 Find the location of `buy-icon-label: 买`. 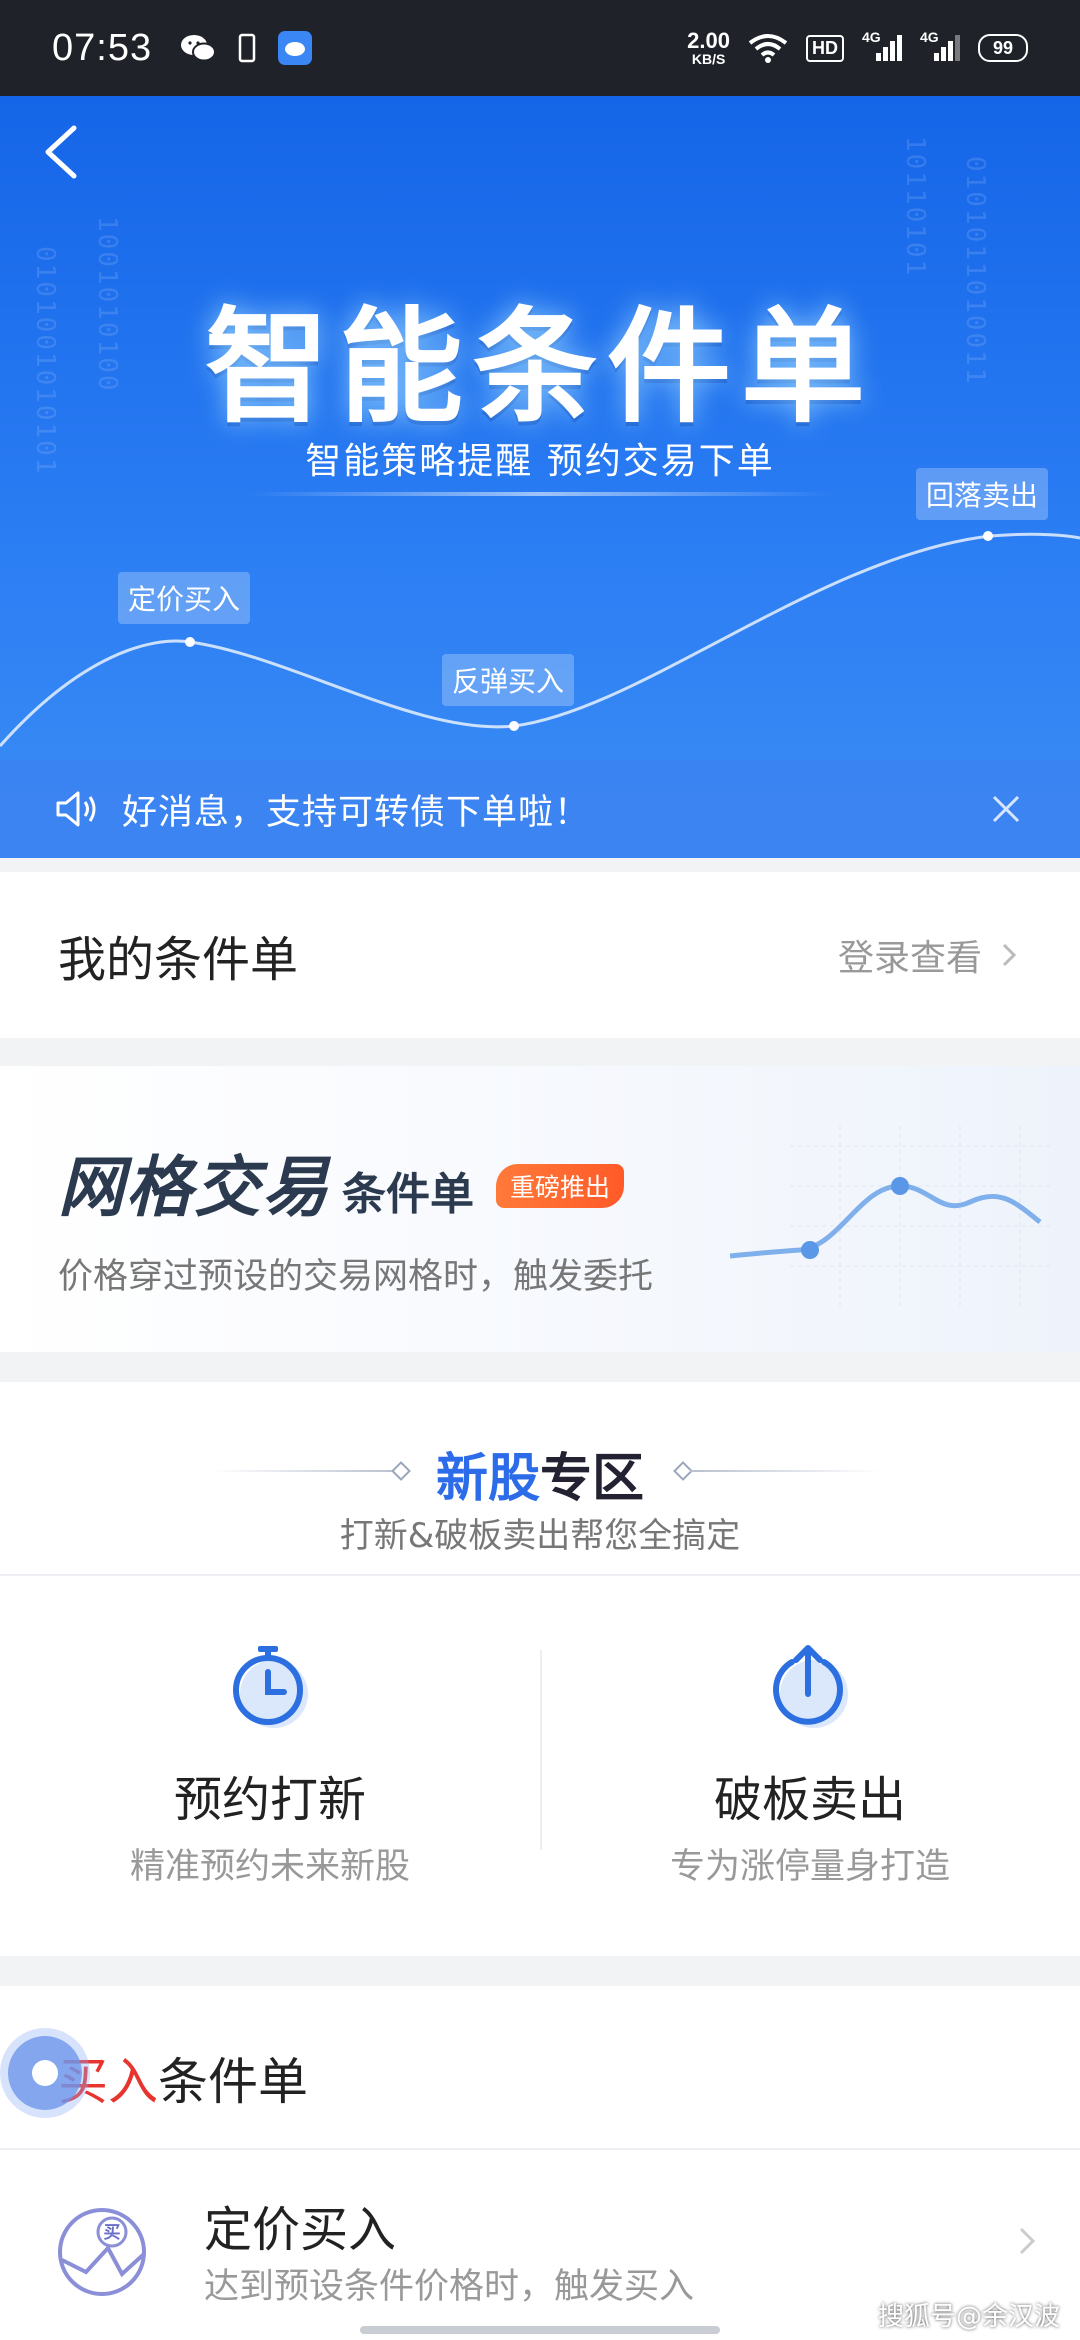

buy-icon-label: 买 is located at coordinates (112, 2233).